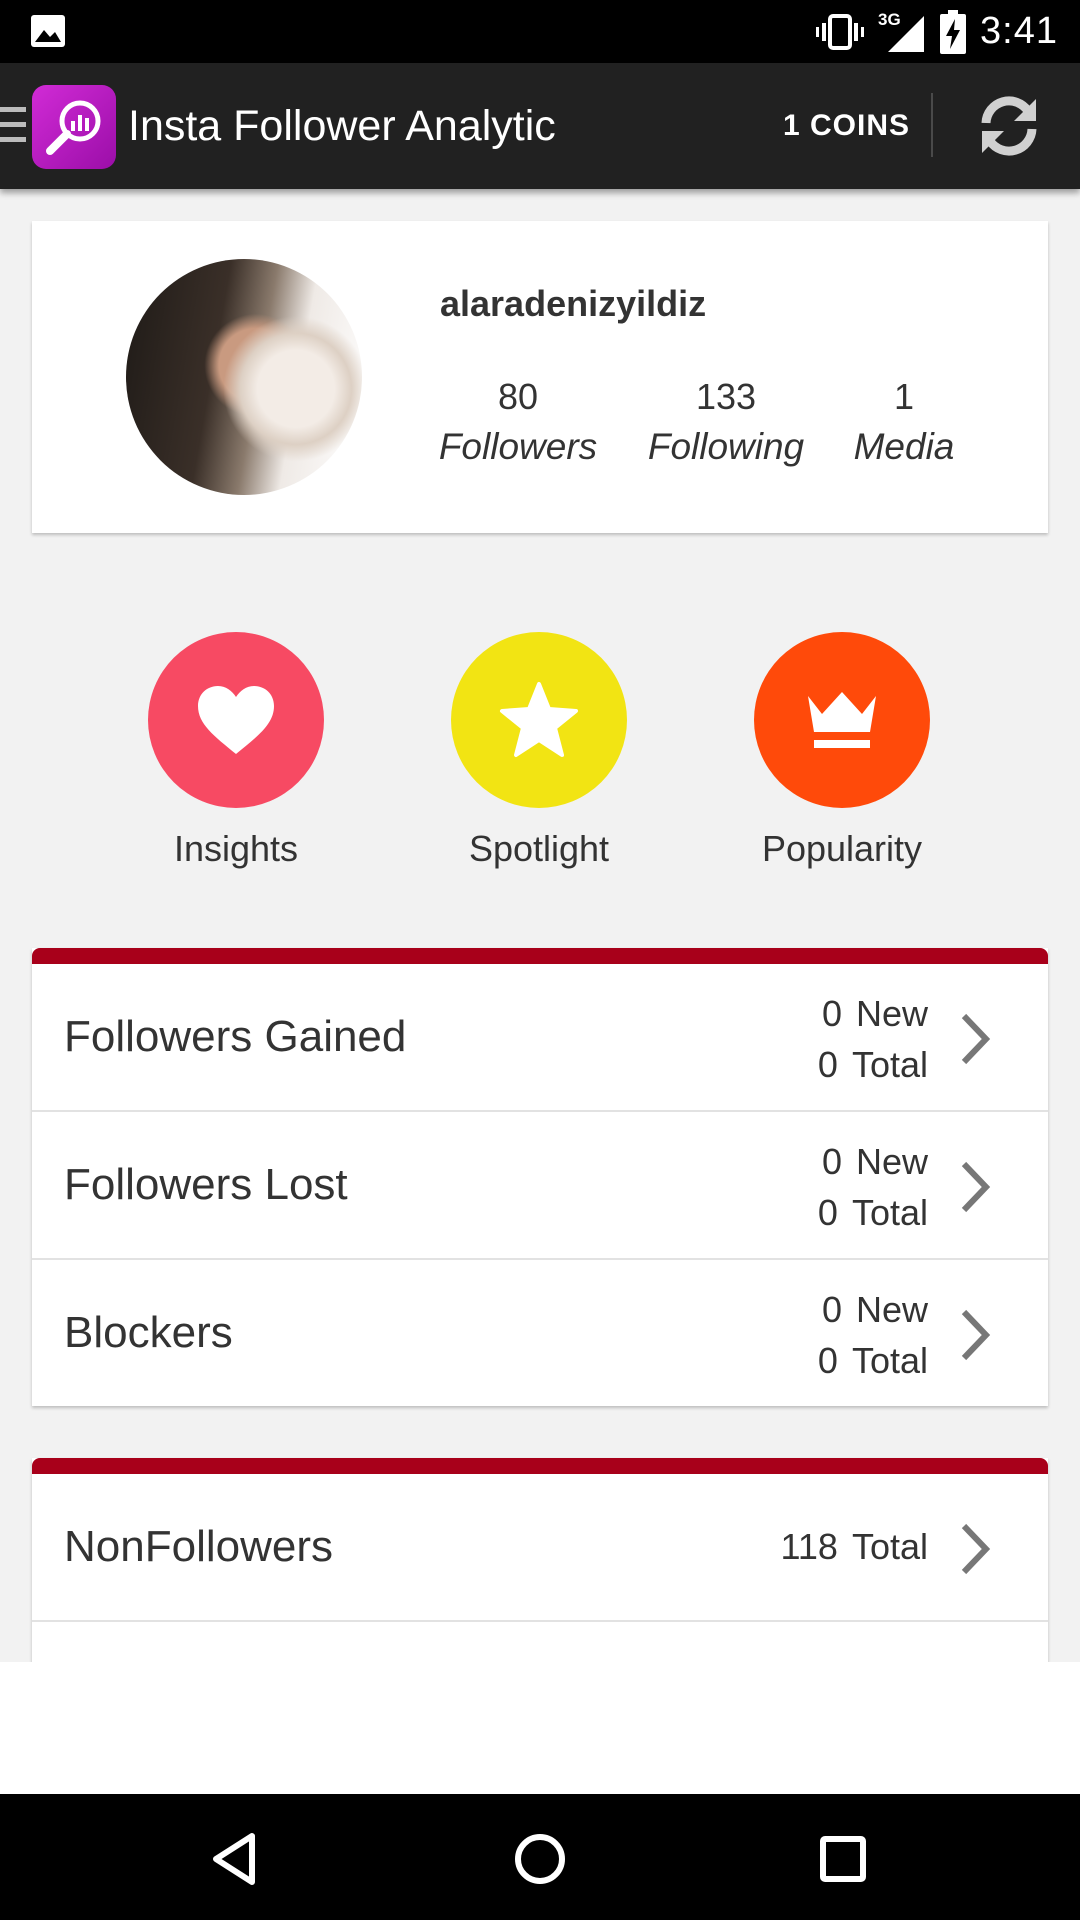  I want to click on spotlight-circle, so click(539, 720).